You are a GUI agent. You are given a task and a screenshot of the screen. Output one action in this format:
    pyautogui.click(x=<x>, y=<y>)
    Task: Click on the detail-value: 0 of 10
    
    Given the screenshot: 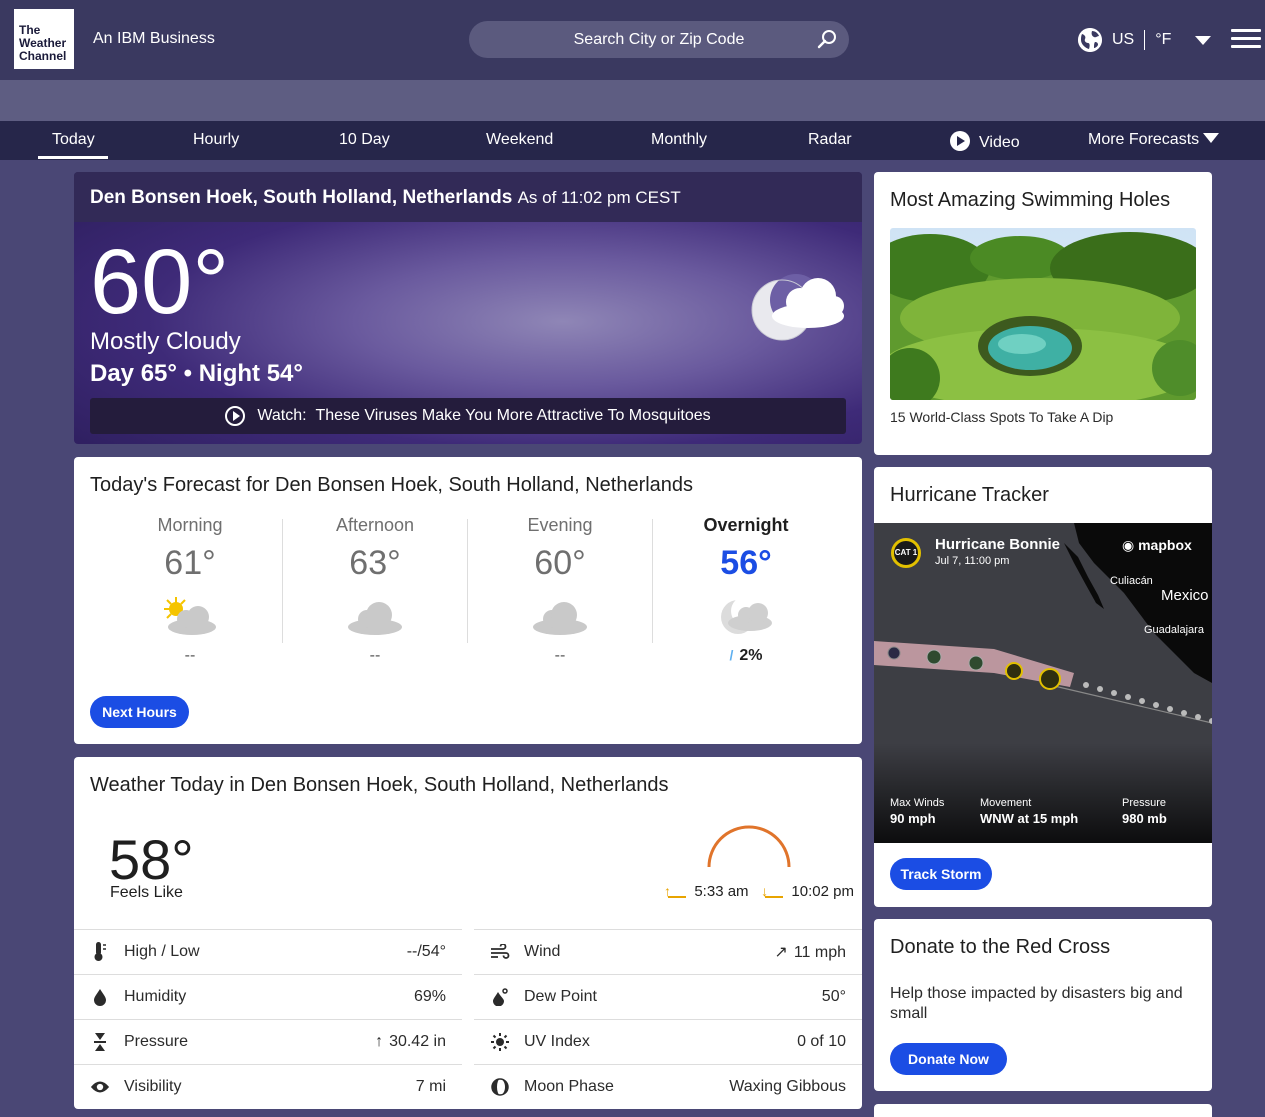 What is the action you would take?
    pyautogui.click(x=821, y=1041)
    